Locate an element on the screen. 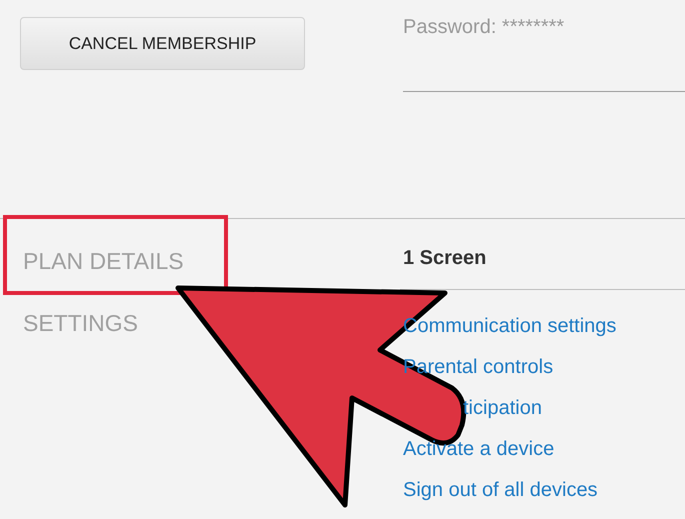  cancel-membership-button: CANCEL MEMBERSHIP is located at coordinates (162, 43).